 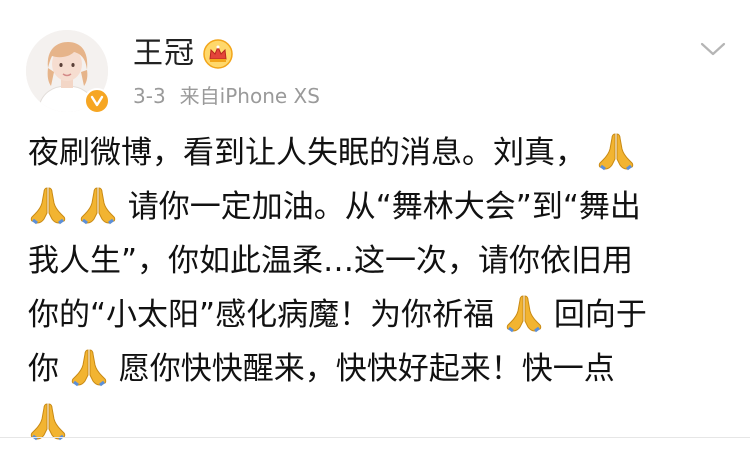 What do you see at coordinates (375, 437) in the screenshot?
I see `divider` at bounding box center [375, 437].